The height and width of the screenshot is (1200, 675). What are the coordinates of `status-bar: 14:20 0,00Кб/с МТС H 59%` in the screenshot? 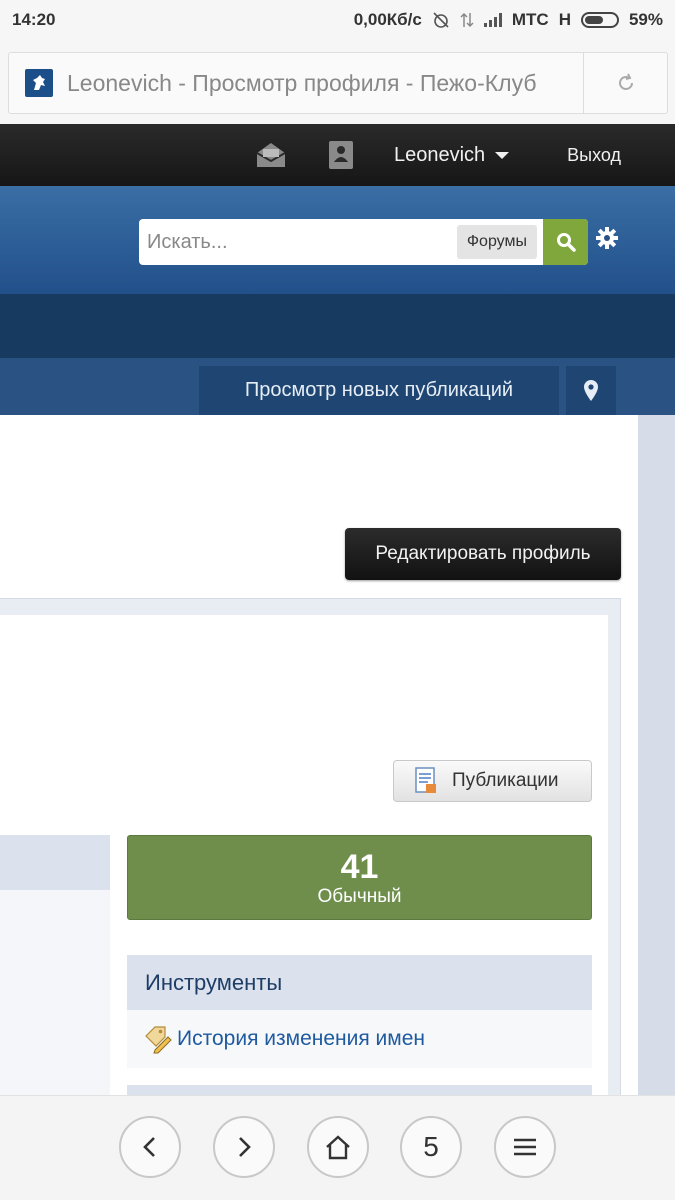 It's located at (337, 20).